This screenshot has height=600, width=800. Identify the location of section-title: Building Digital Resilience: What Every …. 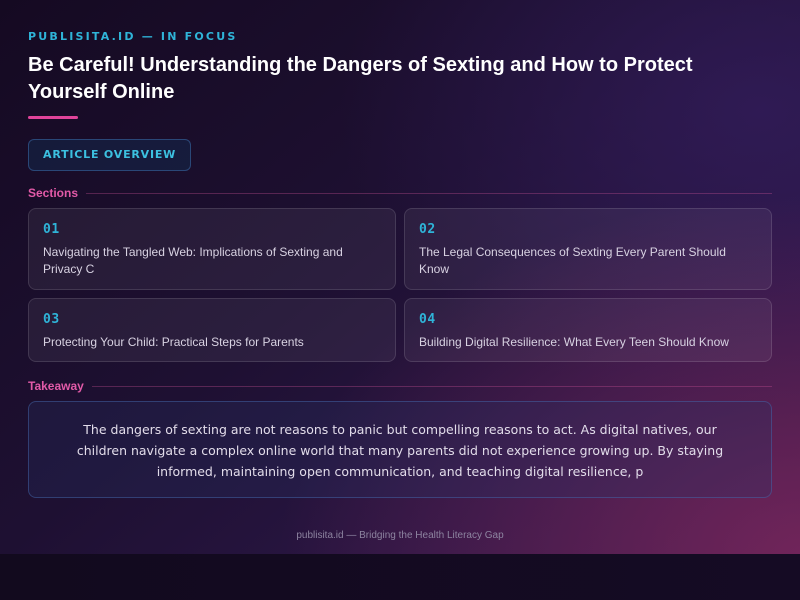
(574, 342).